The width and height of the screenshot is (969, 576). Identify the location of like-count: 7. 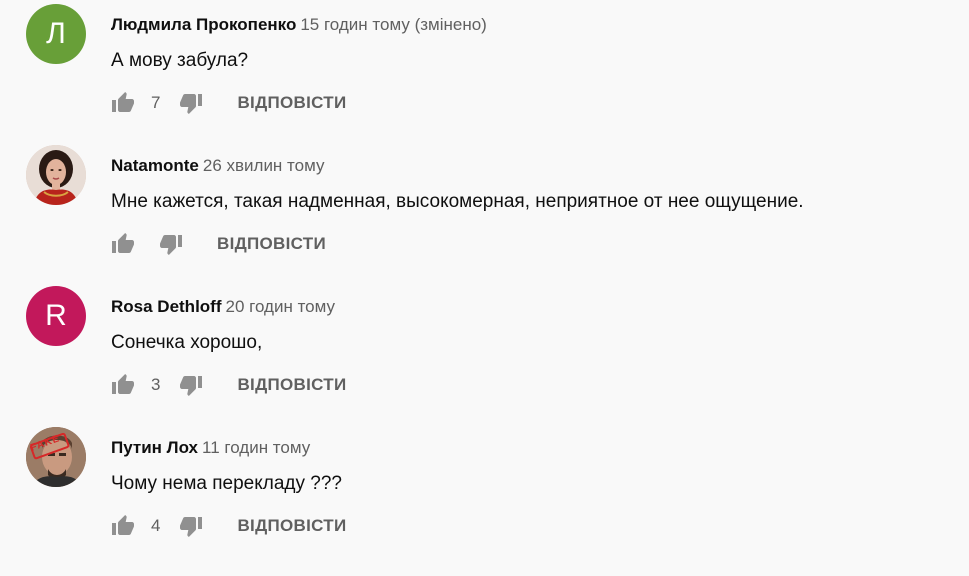
(156, 102).